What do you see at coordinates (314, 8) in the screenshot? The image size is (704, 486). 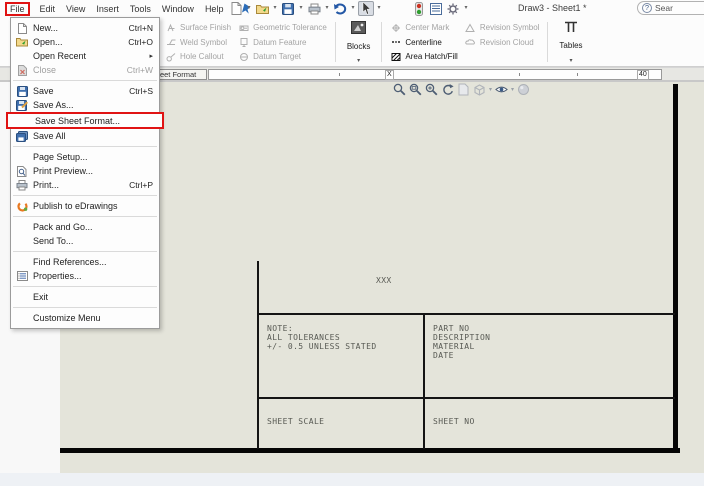 I see `print-icon` at bounding box center [314, 8].